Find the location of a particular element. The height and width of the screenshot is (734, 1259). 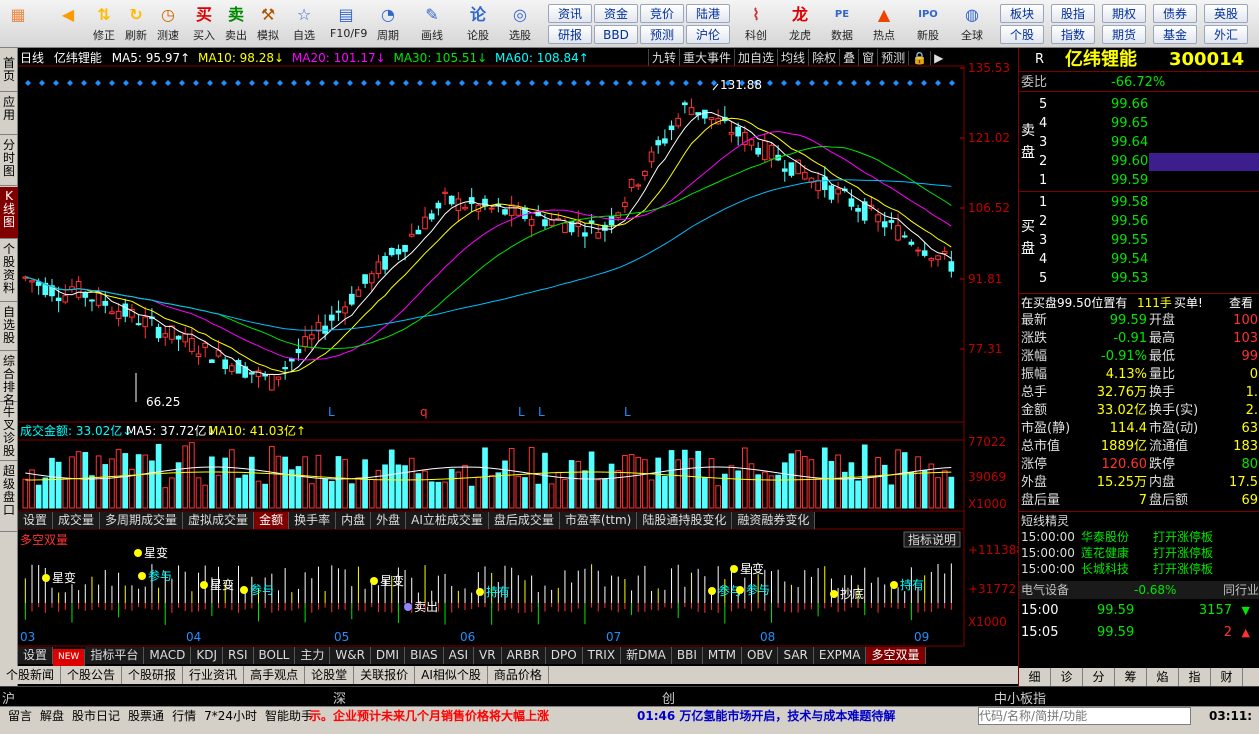

toolbar-btn-周期: ◔ 周期 is located at coordinates (388, 24).